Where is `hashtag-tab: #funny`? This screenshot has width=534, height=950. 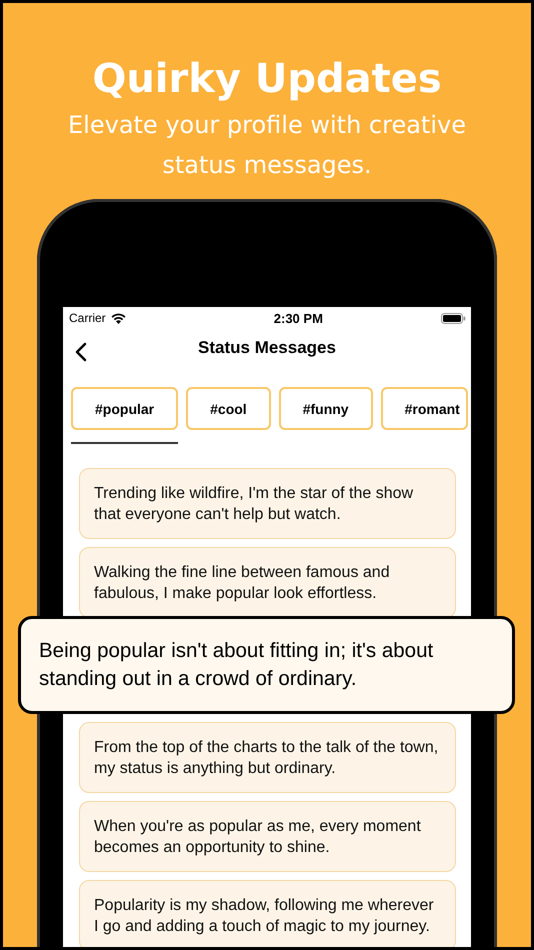 hashtag-tab: #funny is located at coordinates (325, 408).